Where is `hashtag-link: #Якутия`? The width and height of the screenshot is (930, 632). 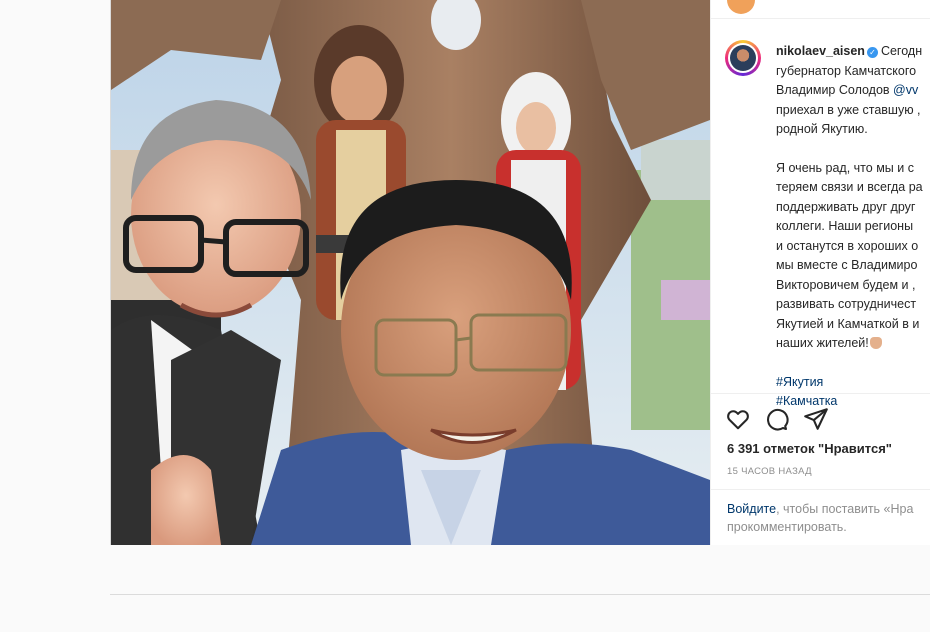
hashtag-link: #Якутия is located at coordinates (853, 383).